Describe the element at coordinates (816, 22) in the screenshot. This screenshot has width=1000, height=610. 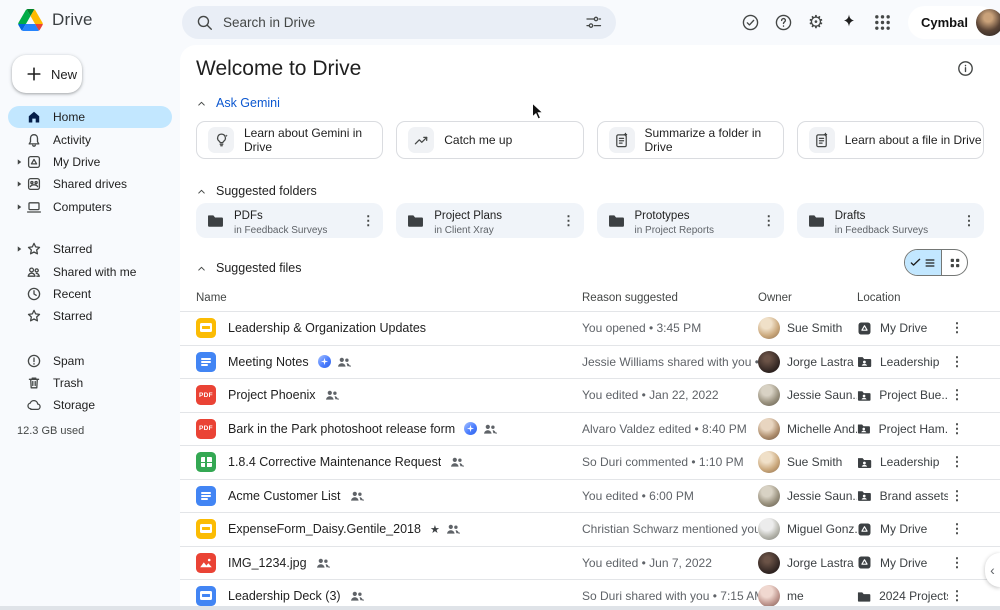
I see `settings-gear-icon` at that location.